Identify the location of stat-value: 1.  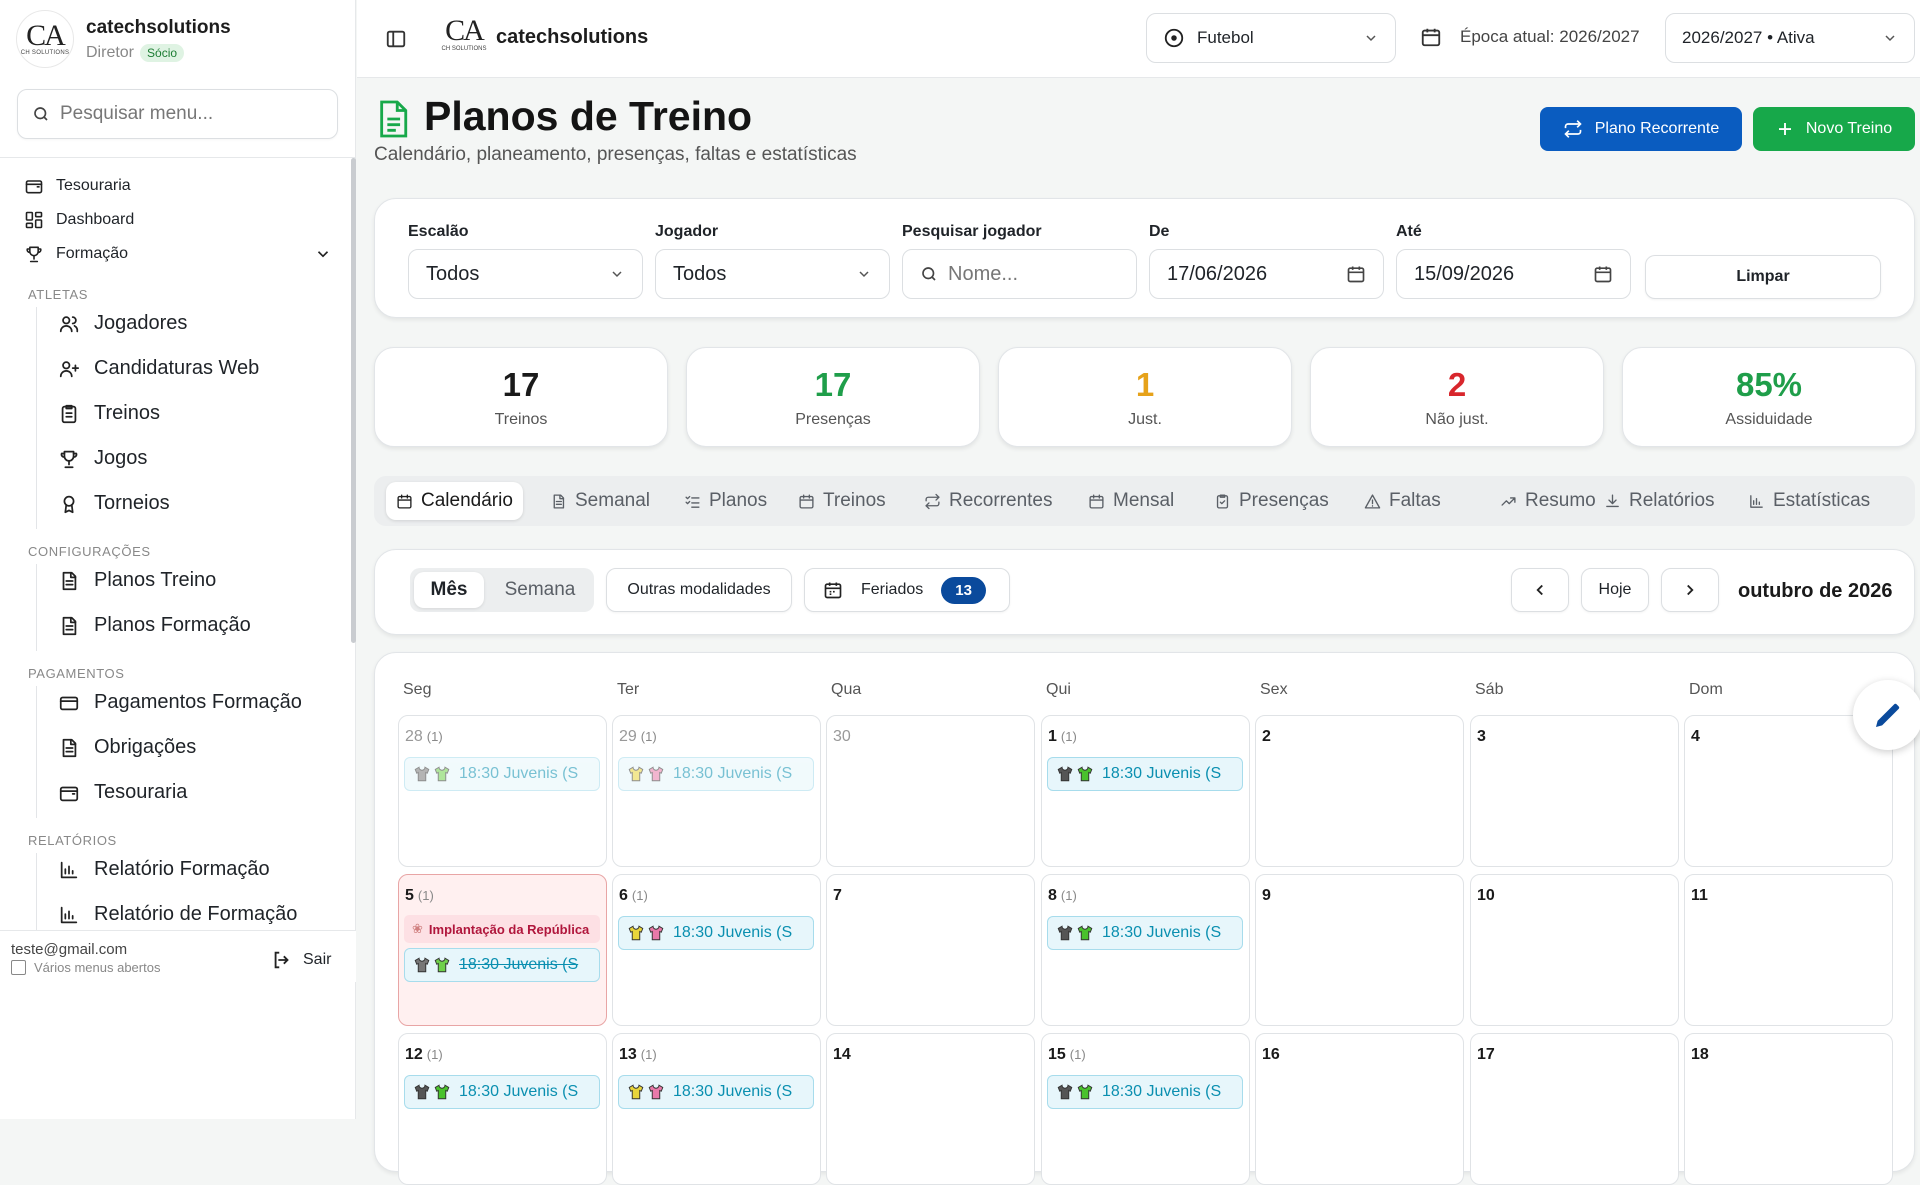
(1145, 384).